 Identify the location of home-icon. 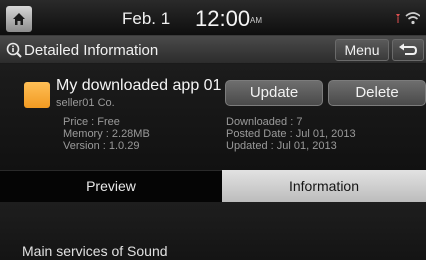
(19, 19).